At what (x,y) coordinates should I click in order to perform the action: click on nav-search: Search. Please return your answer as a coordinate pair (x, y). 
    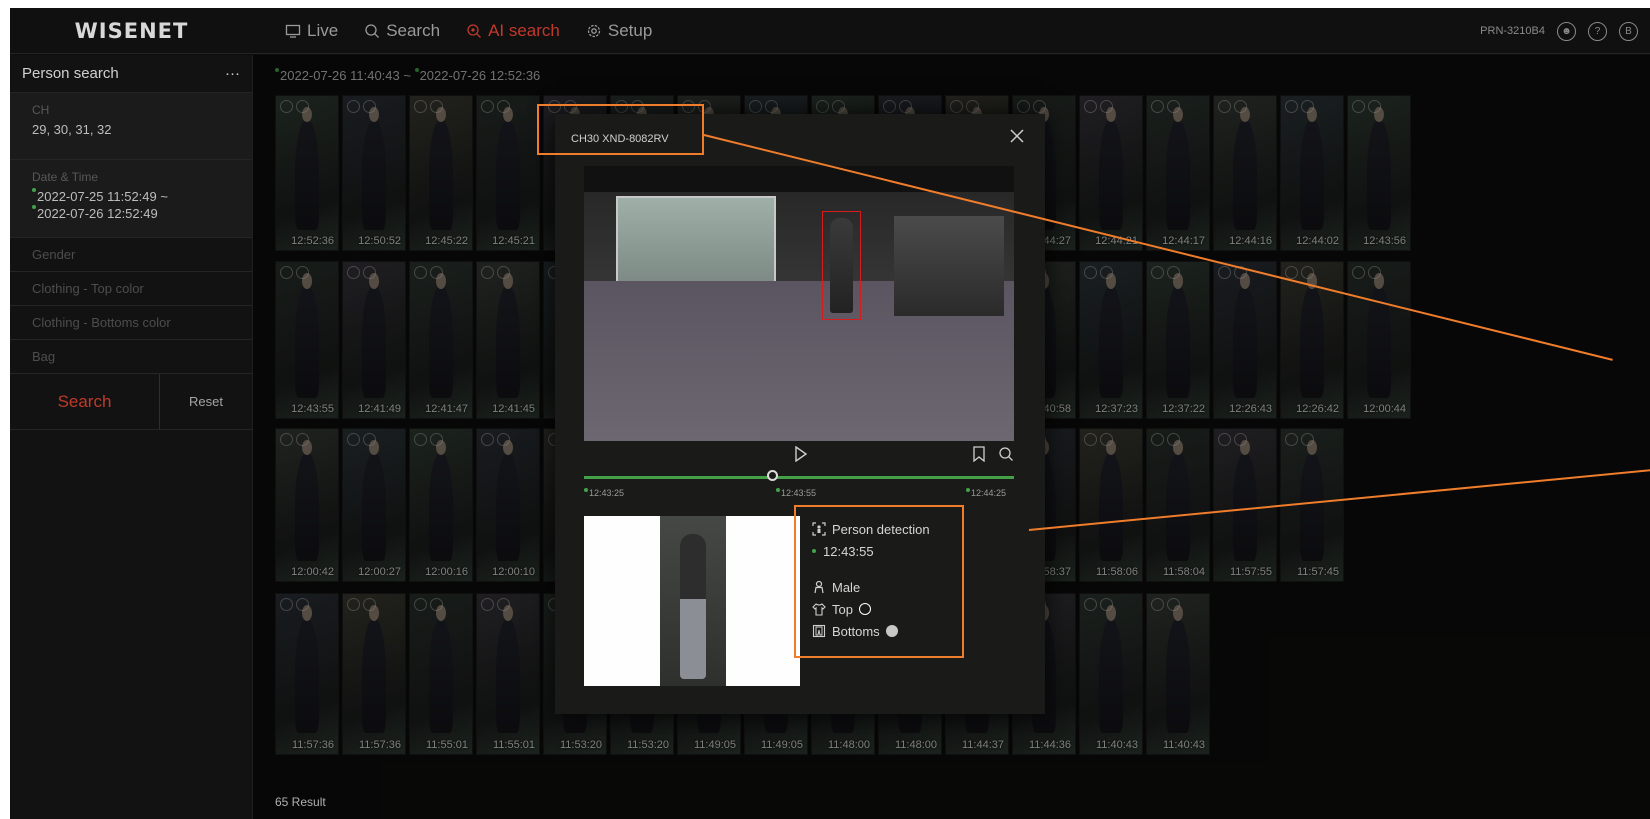
    Looking at the image, I should click on (402, 31).